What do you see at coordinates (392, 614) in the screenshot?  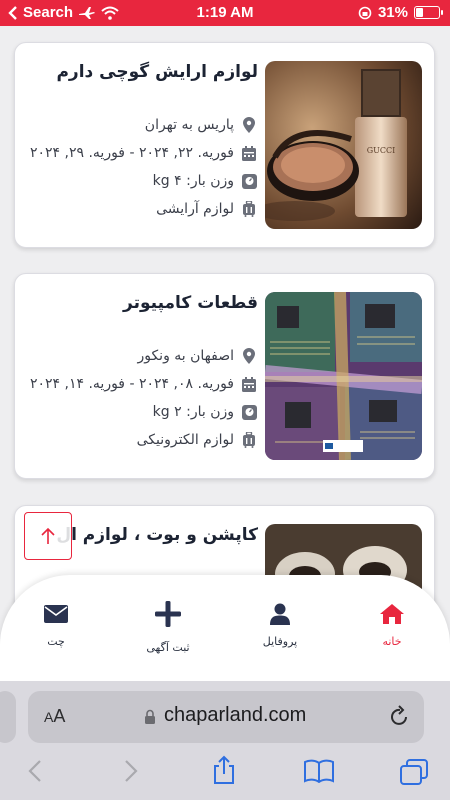 I see `home-icon` at bounding box center [392, 614].